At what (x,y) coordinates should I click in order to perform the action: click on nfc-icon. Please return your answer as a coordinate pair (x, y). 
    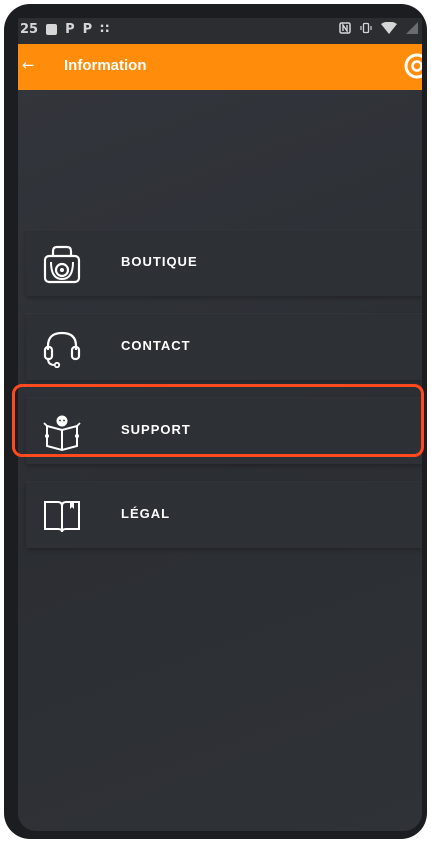
    Looking at the image, I should click on (345, 30).